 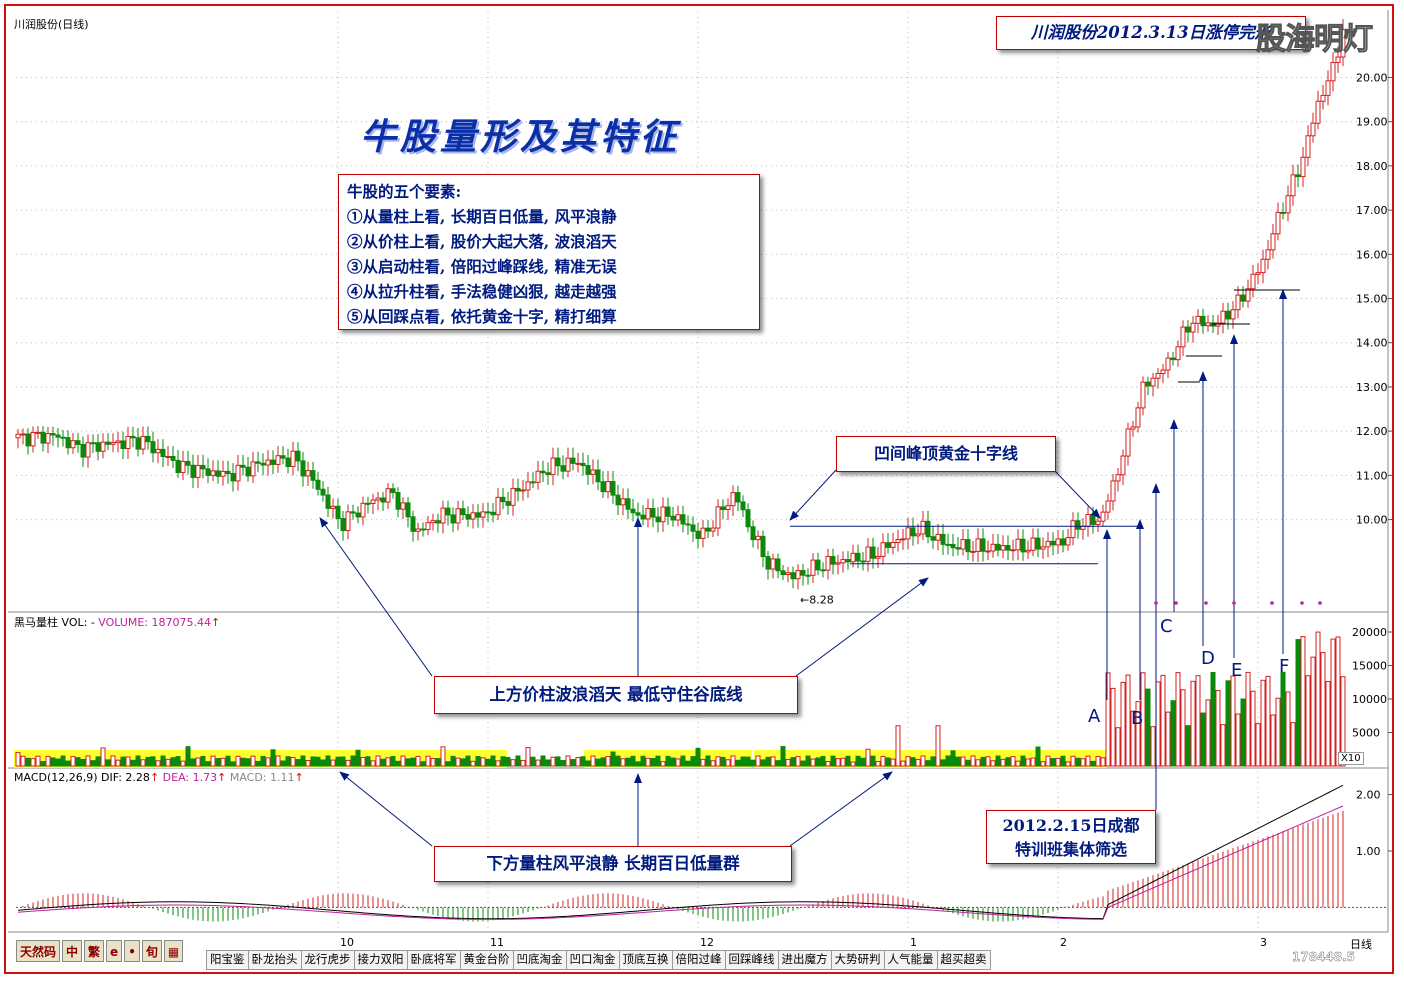 I want to click on macd-tick-label: 1.00, so click(x=1368, y=851).